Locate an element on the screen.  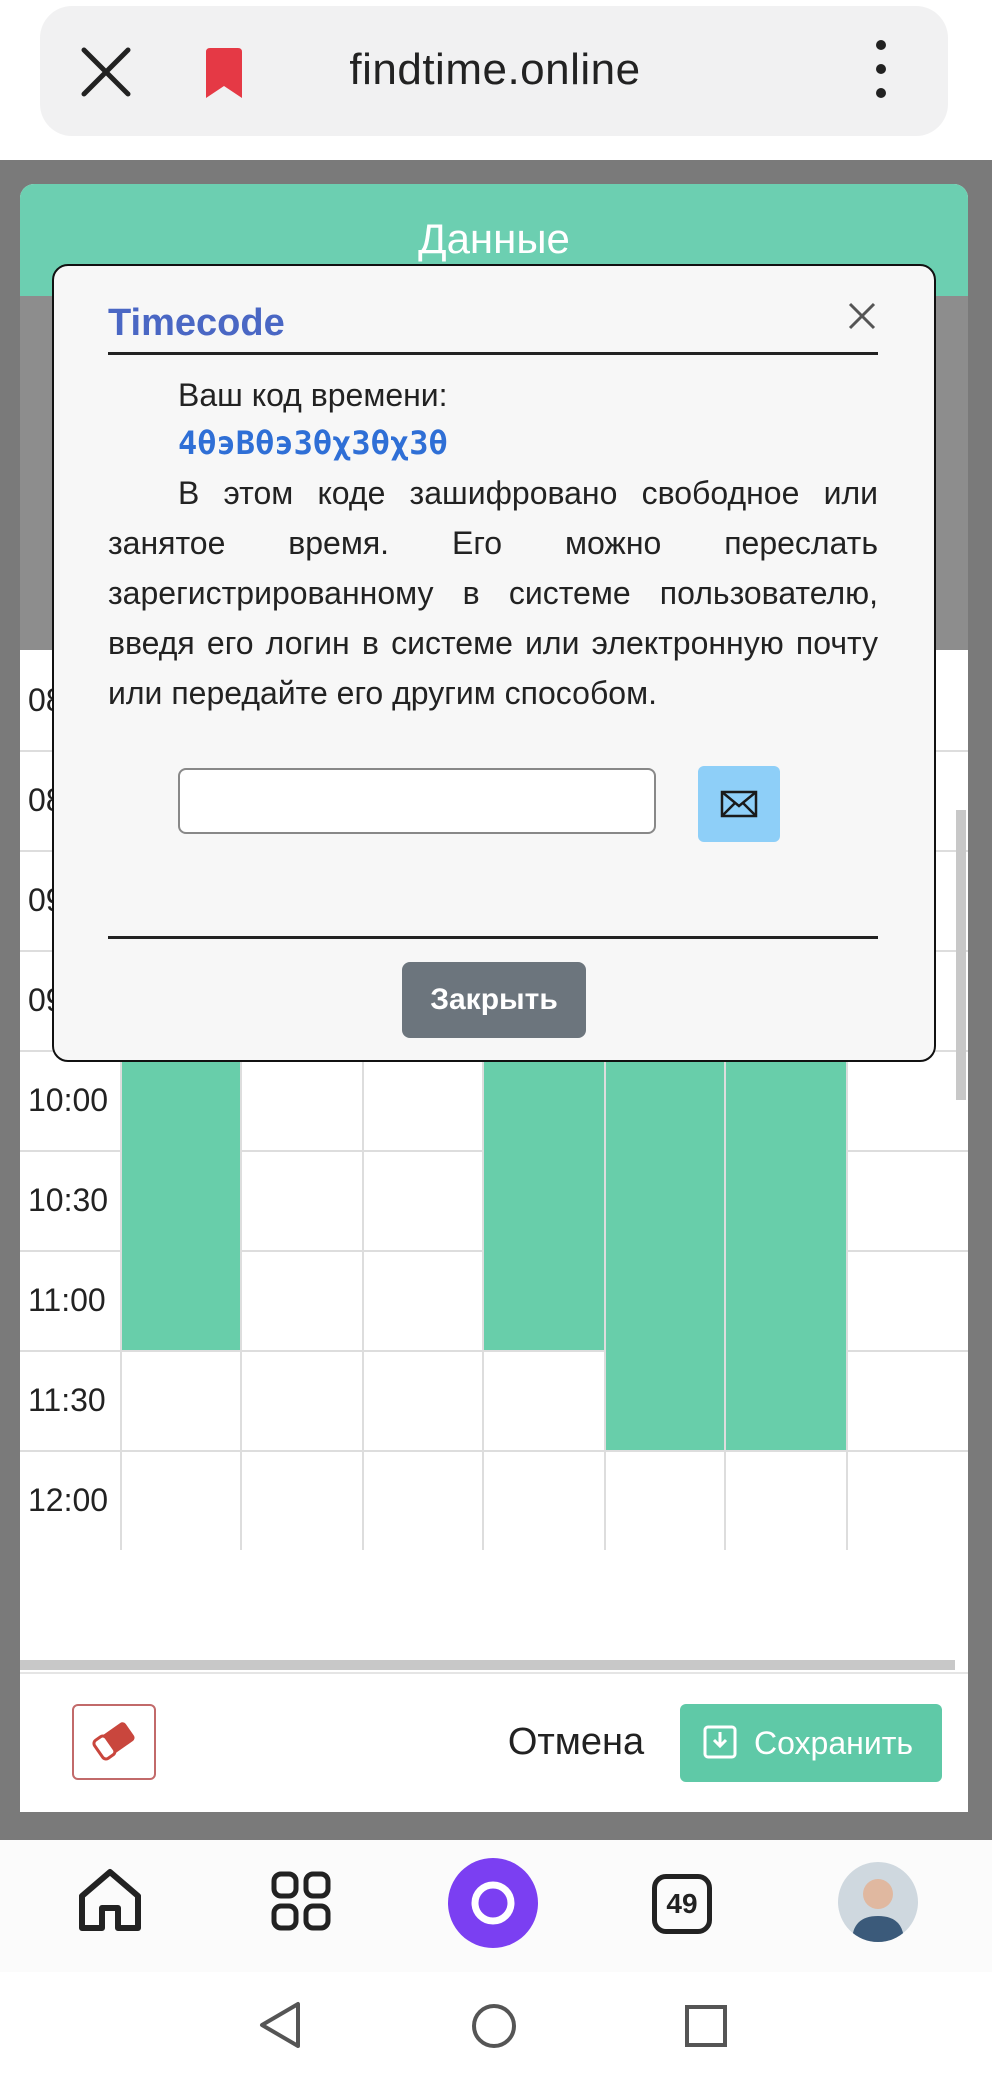
url-text: findtime.online is located at coordinates (495, 70).